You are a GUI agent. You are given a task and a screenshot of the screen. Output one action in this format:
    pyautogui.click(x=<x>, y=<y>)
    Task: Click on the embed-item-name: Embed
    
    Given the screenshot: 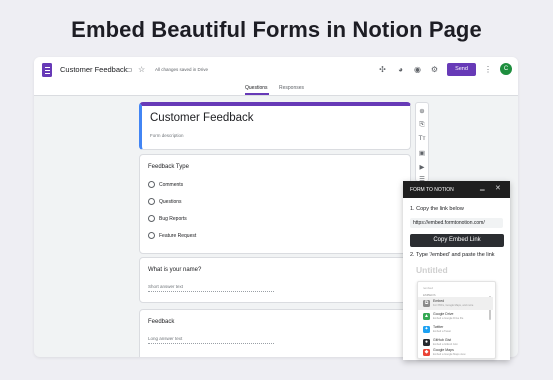 What is the action you would take?
    pyautogui.click(x=439, y=301)
    